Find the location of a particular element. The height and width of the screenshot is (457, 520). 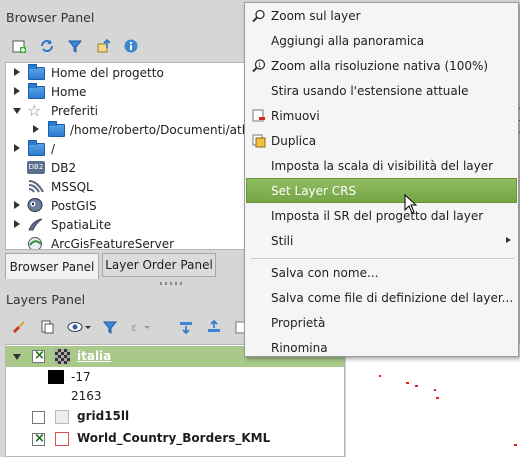

layers-panel-title: Layers Panel is located at coordinates (46, 299).